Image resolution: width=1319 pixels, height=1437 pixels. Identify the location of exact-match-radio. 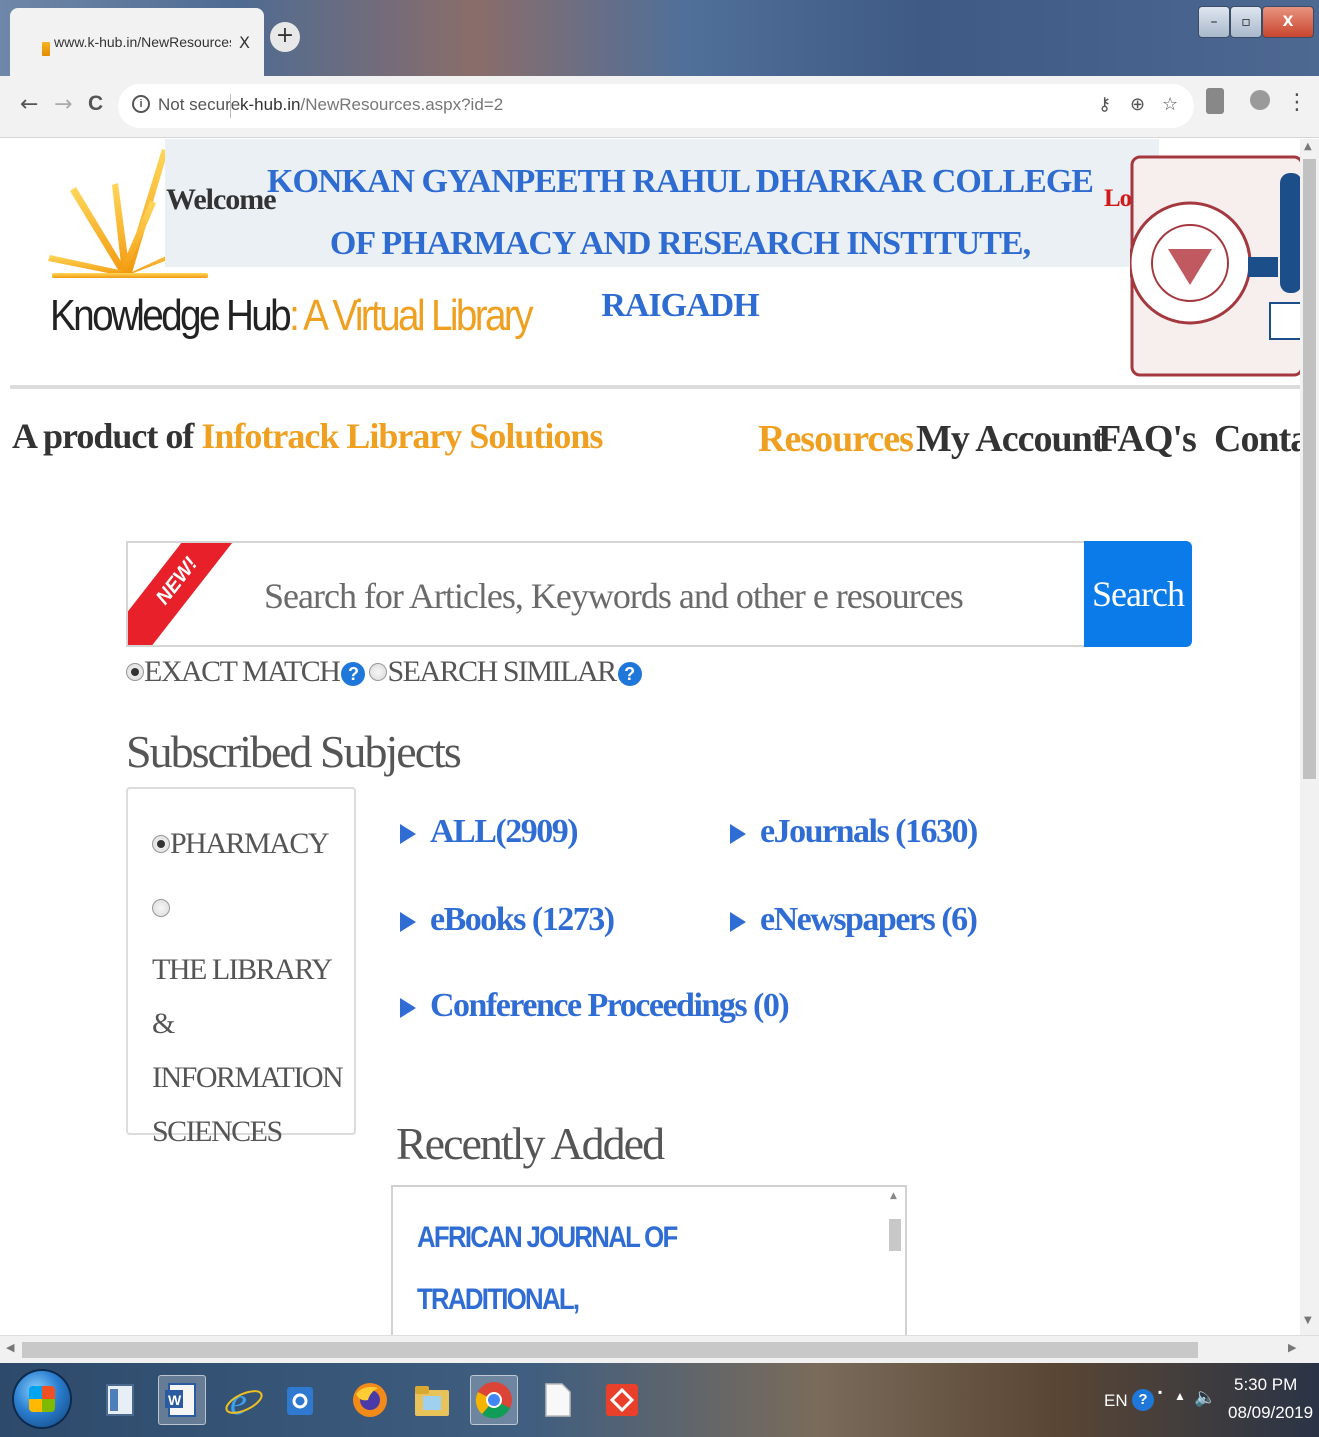
(135, 672).